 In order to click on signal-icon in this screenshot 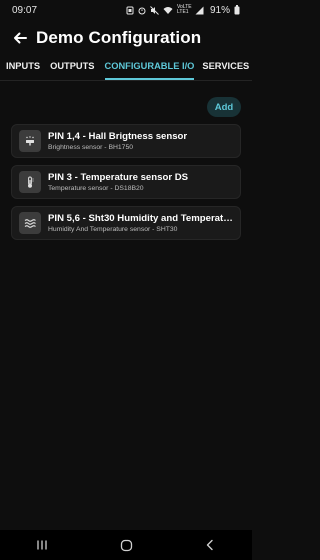, I will do `click(199, 10)`.